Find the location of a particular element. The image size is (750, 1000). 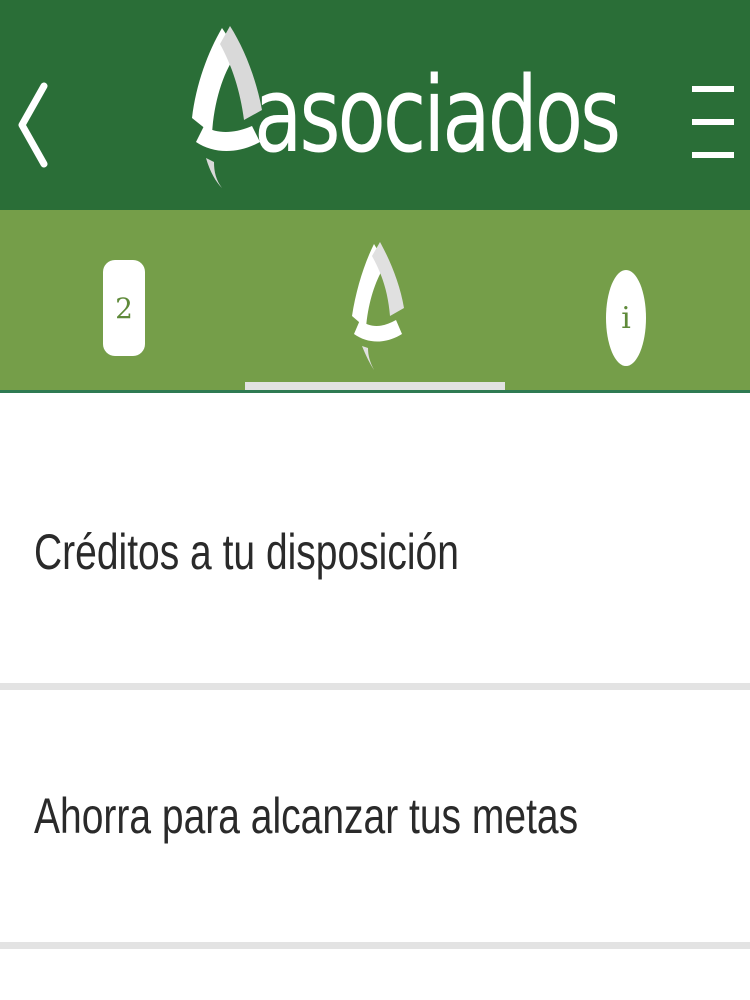

info-icon: i is located at coordinates (626, 318).